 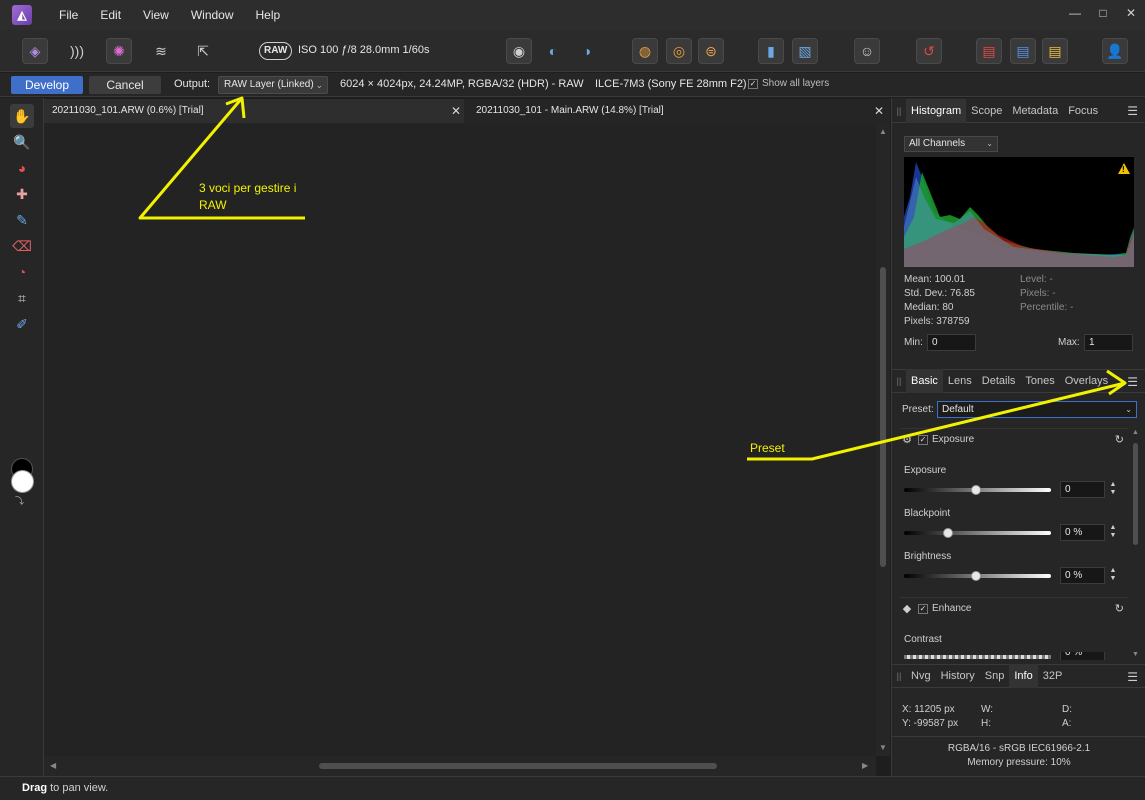 What do you see at coordinates (22, 168) in the screenshot?
I see `red-eye-tool-icon: ◕` at bounding box center [22, 168].